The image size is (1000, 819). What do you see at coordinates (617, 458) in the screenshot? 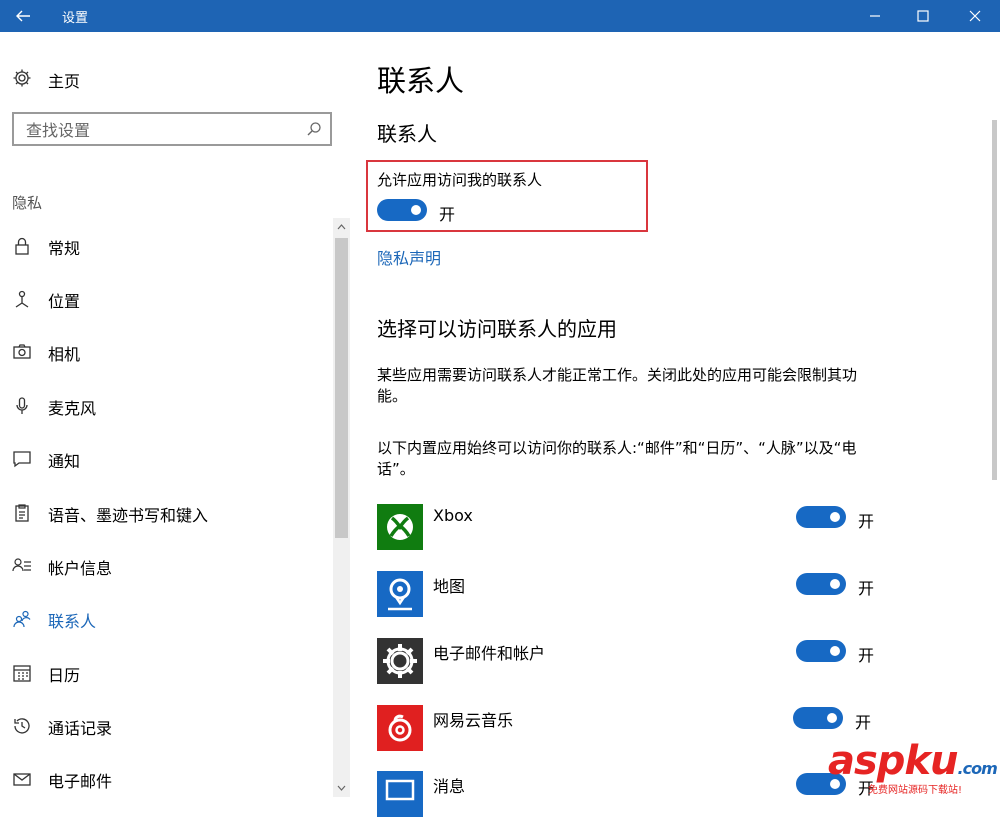
I see `builtin-apps-note: 以下内置应用始终可以访问你的联系人:“邮件”和“日历”、“人脉”以及“电话”。` at bounding box center [617, 458].